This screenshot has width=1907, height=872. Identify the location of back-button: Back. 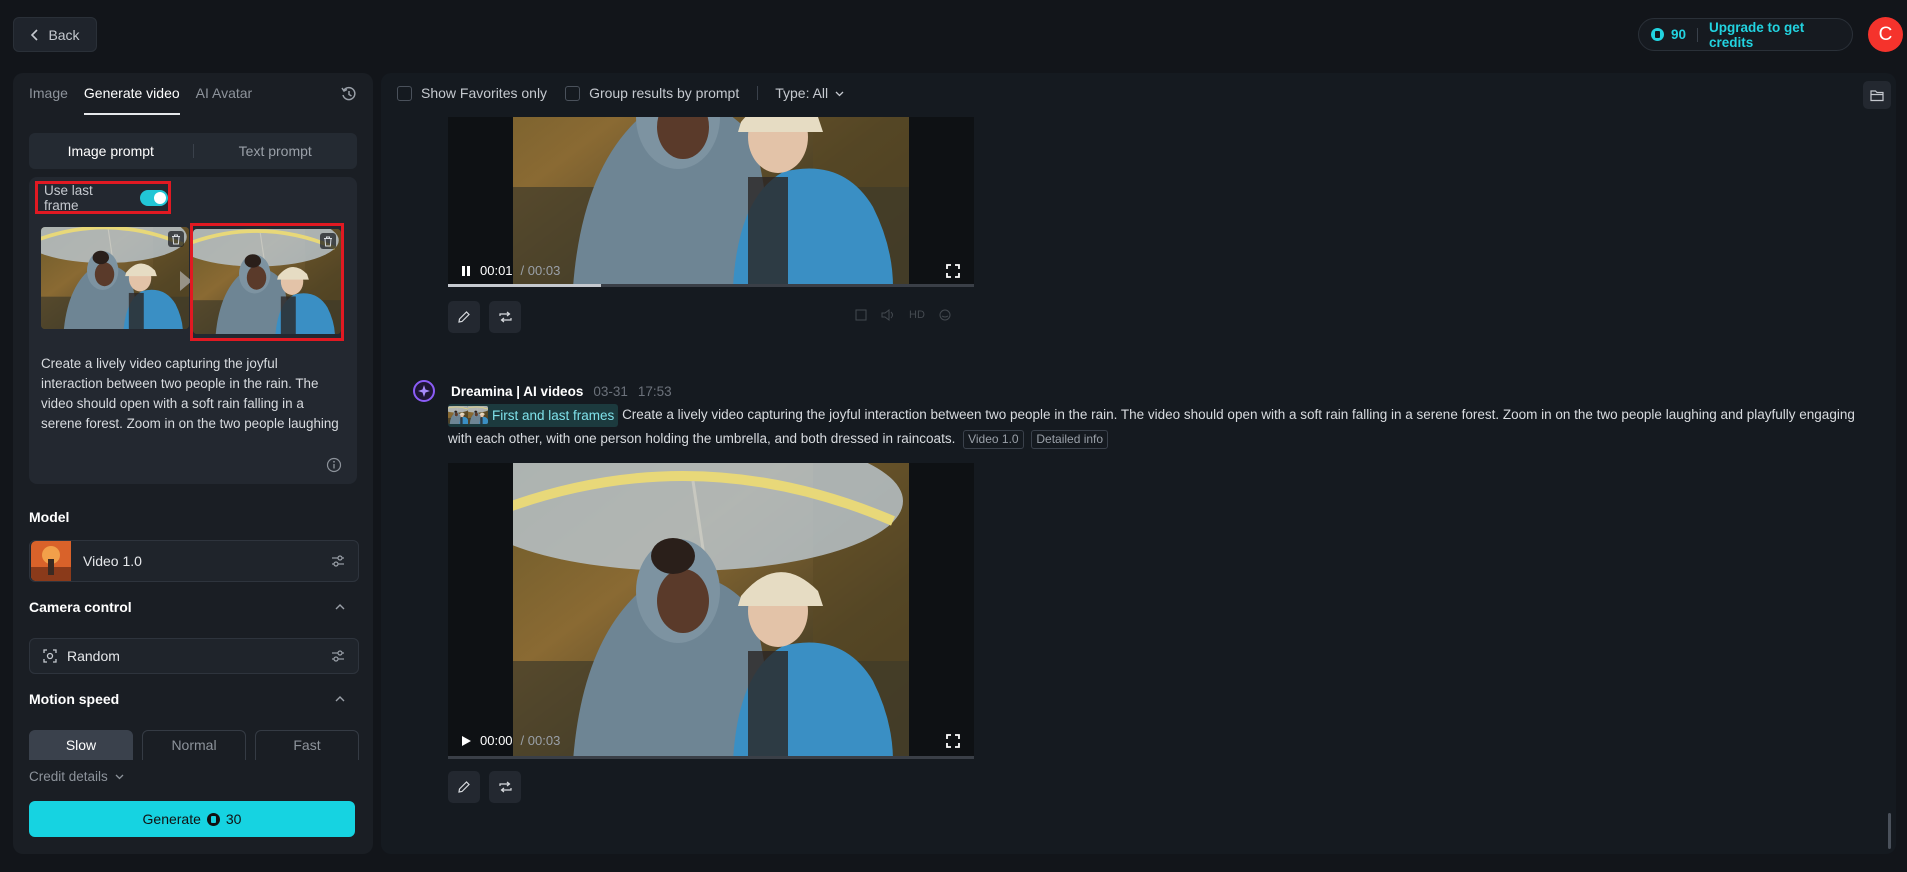
(55, 34).